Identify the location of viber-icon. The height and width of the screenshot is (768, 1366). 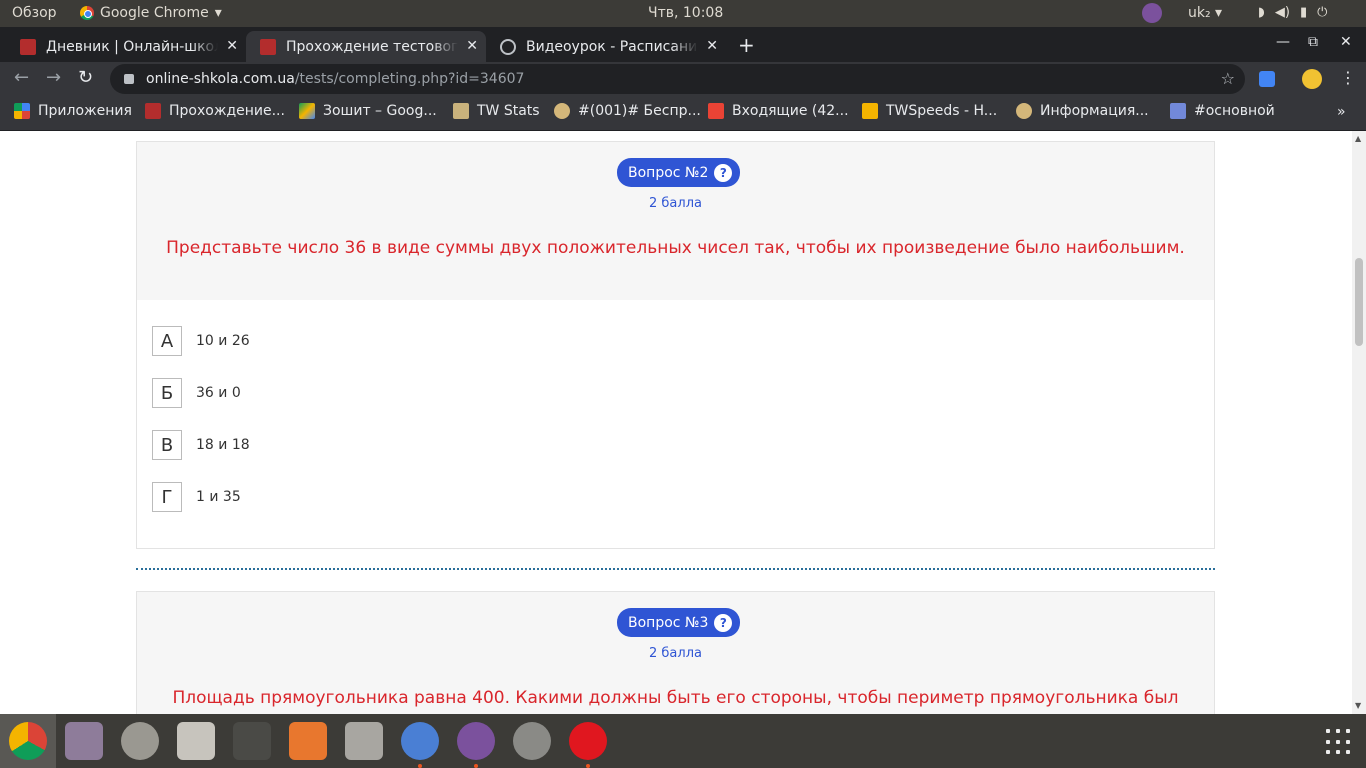
(476, 741).